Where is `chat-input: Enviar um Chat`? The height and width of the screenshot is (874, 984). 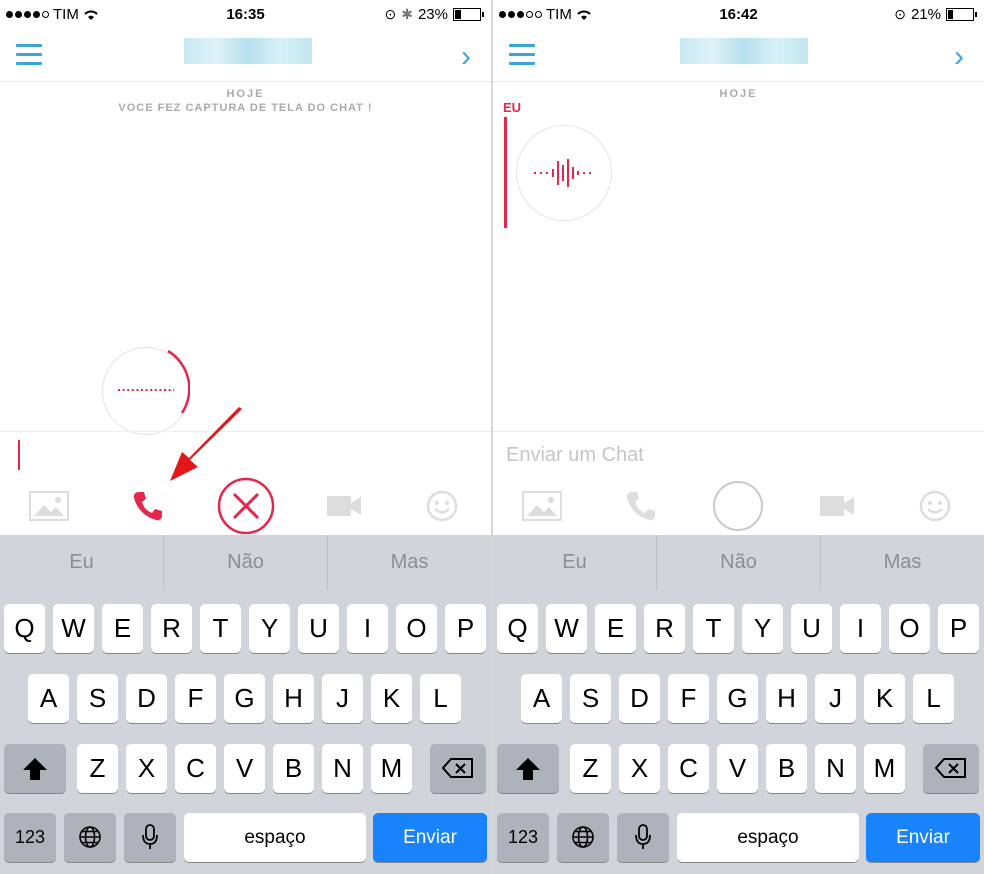 chat-input: Enviar um Chat is located at coordinates (738, 454).